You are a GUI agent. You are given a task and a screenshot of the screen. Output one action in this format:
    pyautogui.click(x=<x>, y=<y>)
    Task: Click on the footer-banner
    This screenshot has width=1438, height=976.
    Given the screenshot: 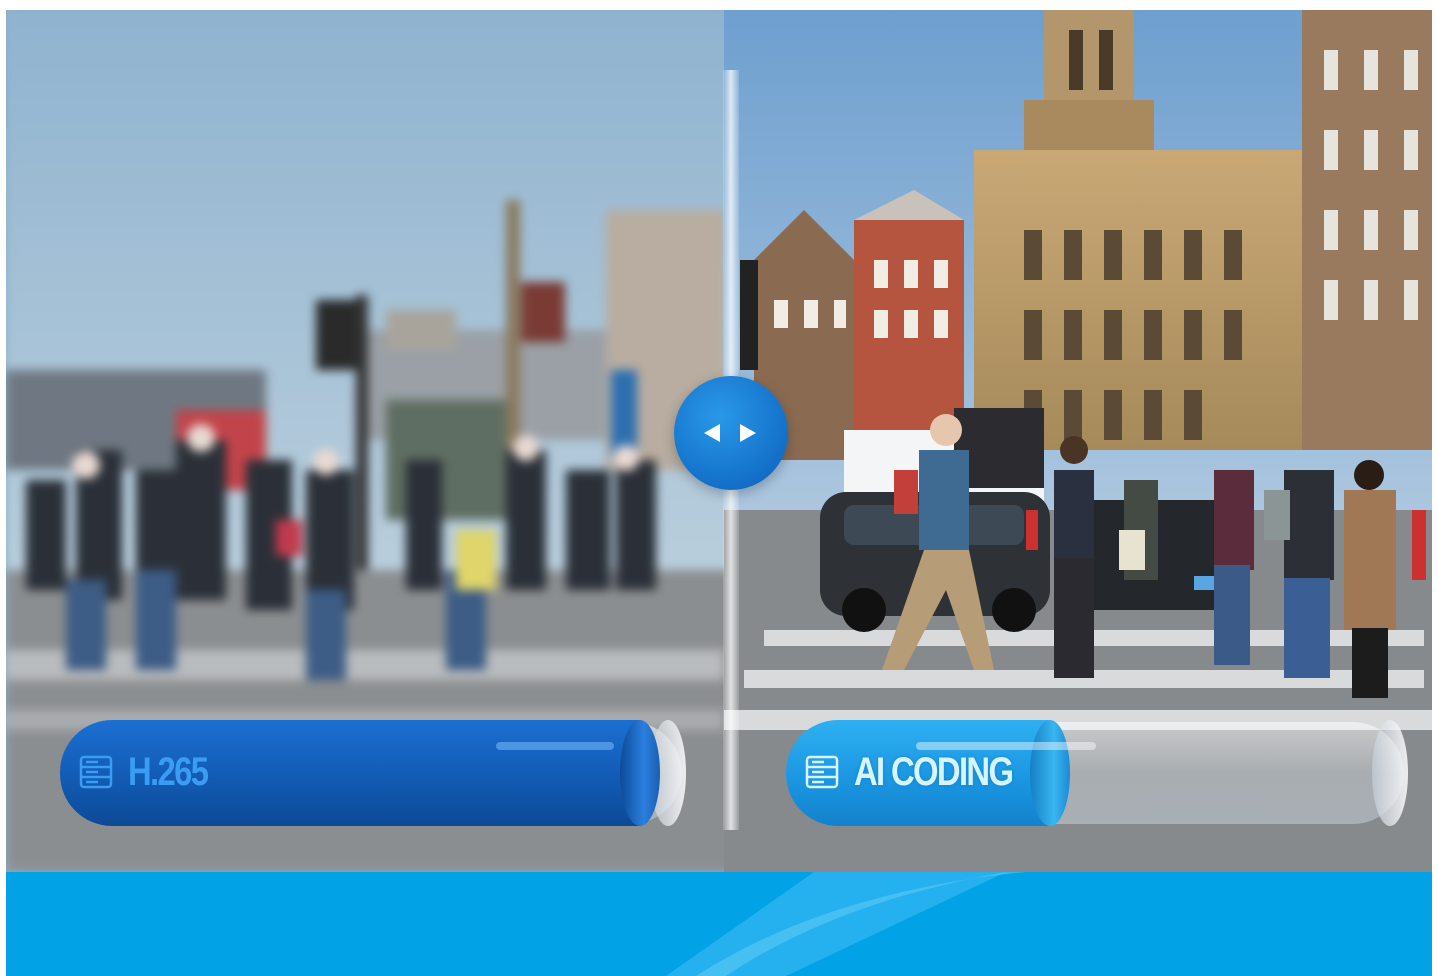 What is the action you would take?
    pyautogui.click(x=719, y=924)
    